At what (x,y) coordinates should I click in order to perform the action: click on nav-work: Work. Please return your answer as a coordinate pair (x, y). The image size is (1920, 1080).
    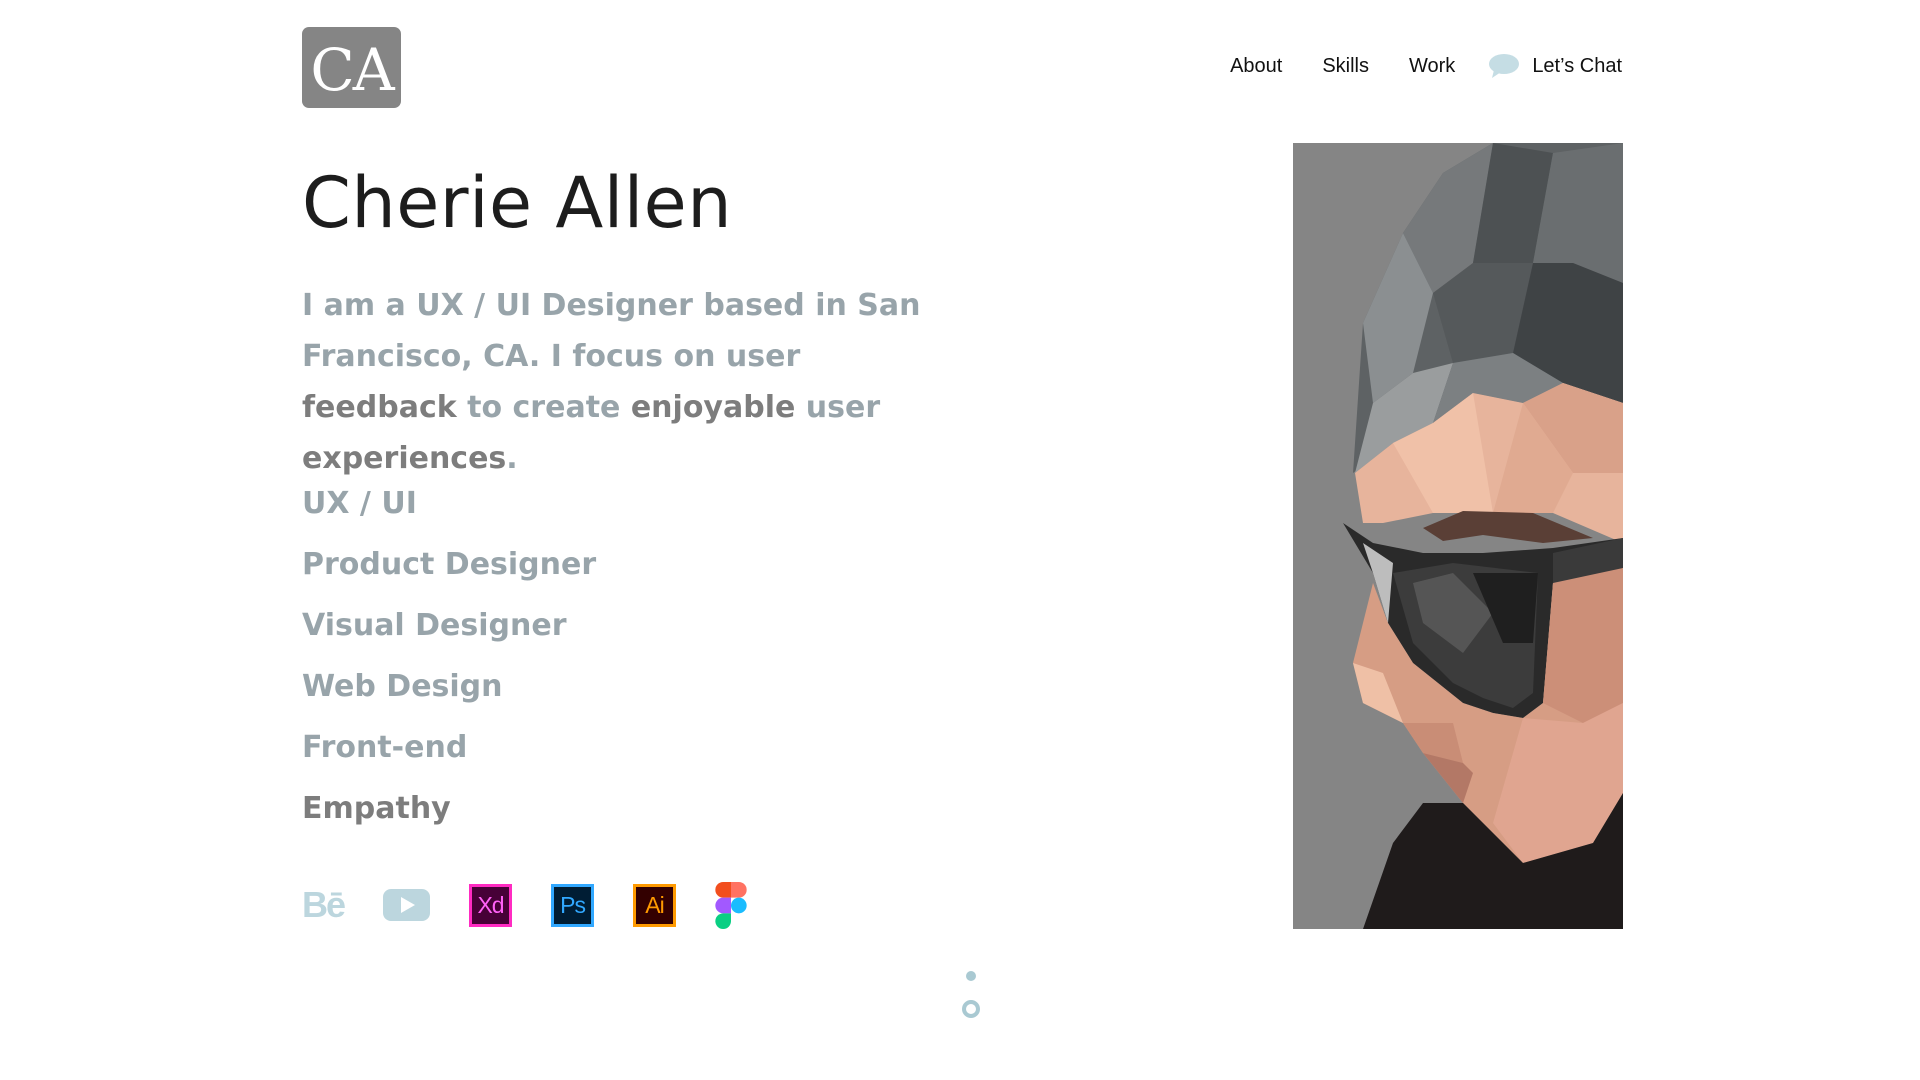
    Looking at the image, I should click on (1432, 66).